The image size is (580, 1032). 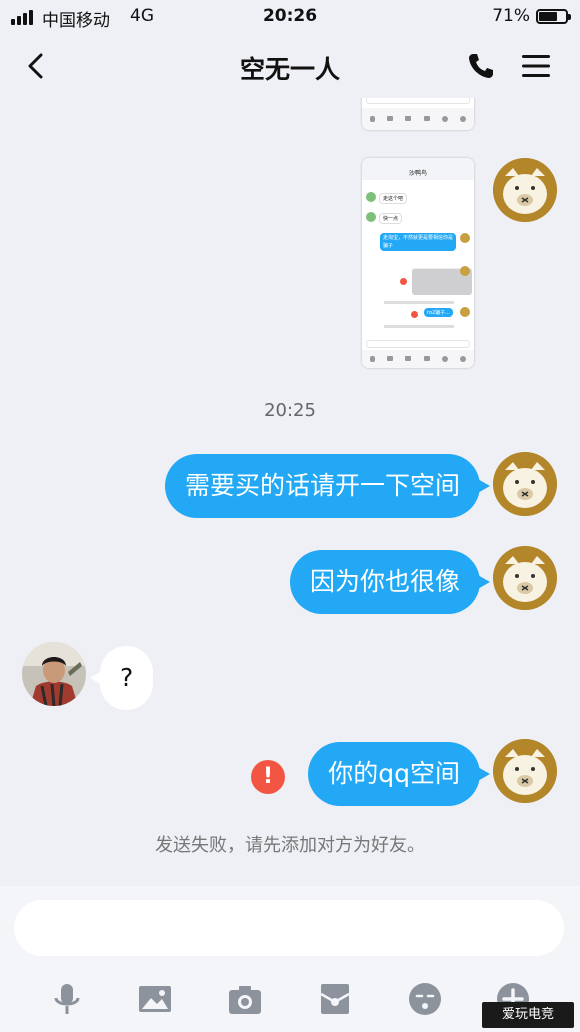 I want to click on thumbnail-message: 快一点, so click(x=391, y=218).